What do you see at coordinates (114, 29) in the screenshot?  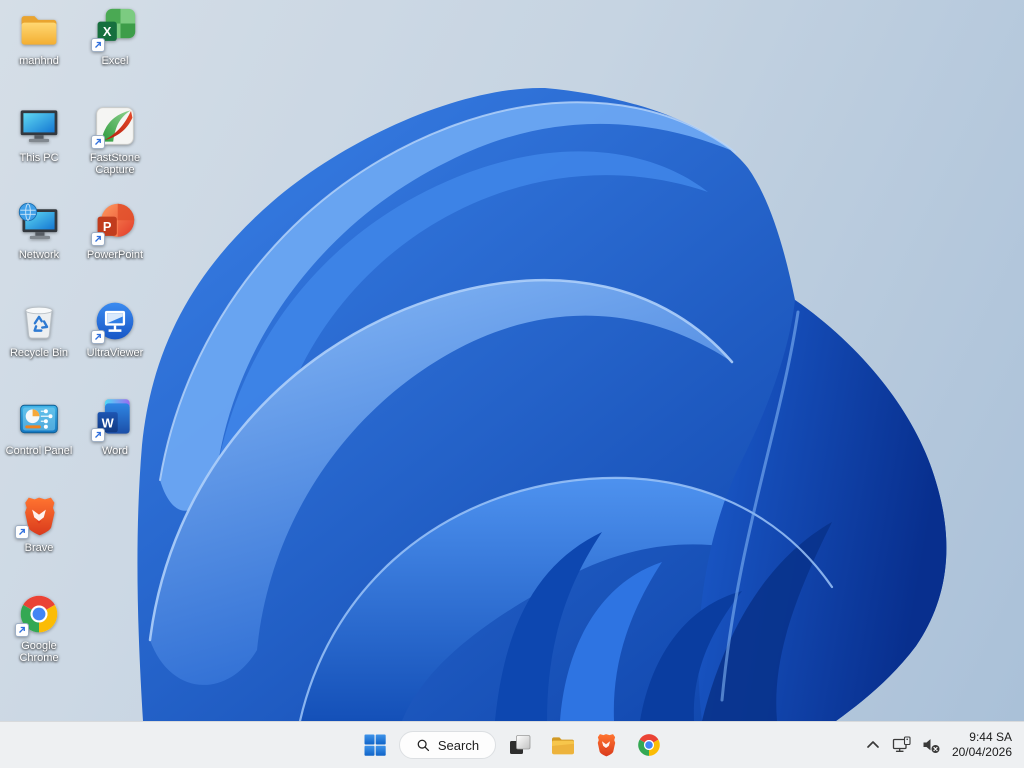 I see `excel-icon: X` at bounding box center [114, 29].